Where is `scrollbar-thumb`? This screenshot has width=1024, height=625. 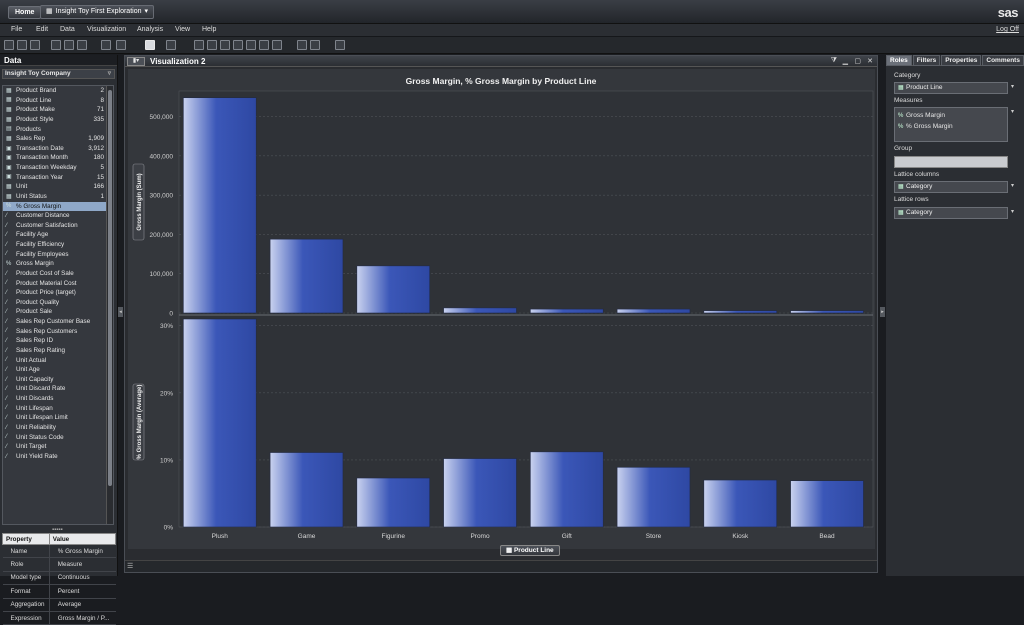 scrollbar-thumb is located at coordinates (110, 288).